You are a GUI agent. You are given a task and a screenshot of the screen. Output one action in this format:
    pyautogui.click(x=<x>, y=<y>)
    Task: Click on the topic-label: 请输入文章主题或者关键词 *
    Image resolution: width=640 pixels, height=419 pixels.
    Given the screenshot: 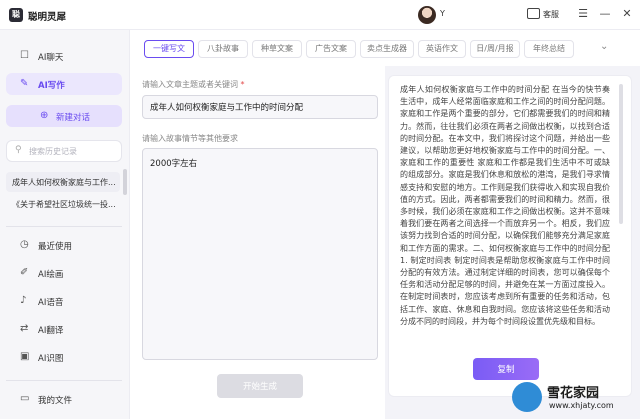 What is the action you would take?
    pyautogui.click(x=193, y=84)
    